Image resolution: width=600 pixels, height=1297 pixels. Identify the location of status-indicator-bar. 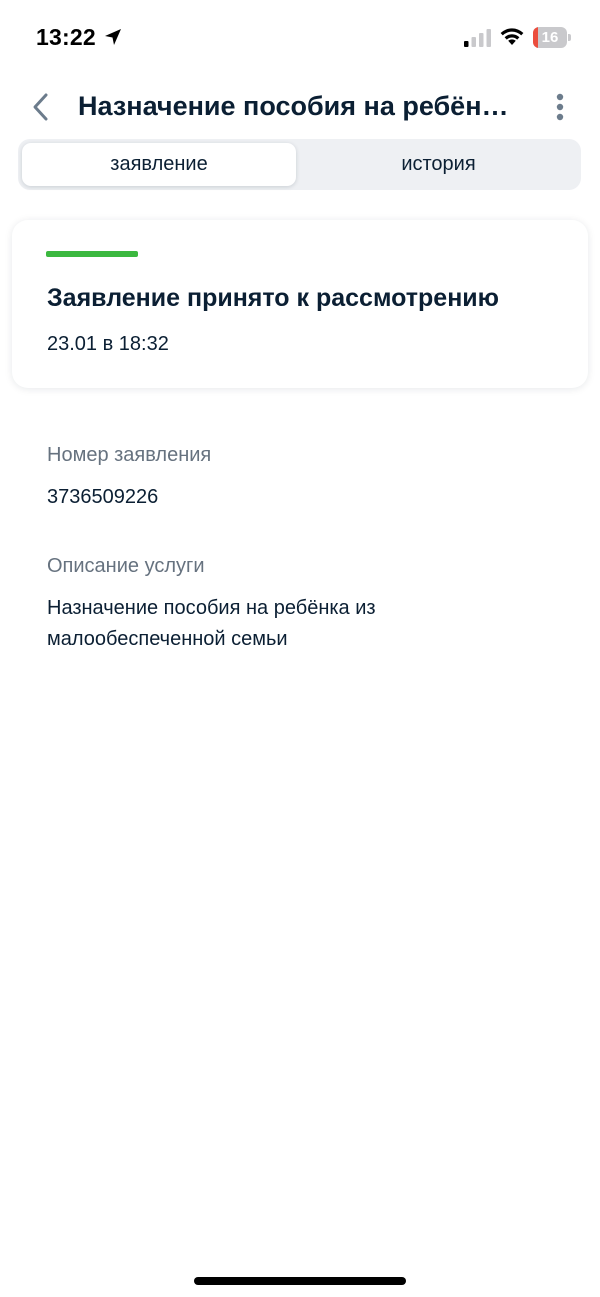
(92, 254).